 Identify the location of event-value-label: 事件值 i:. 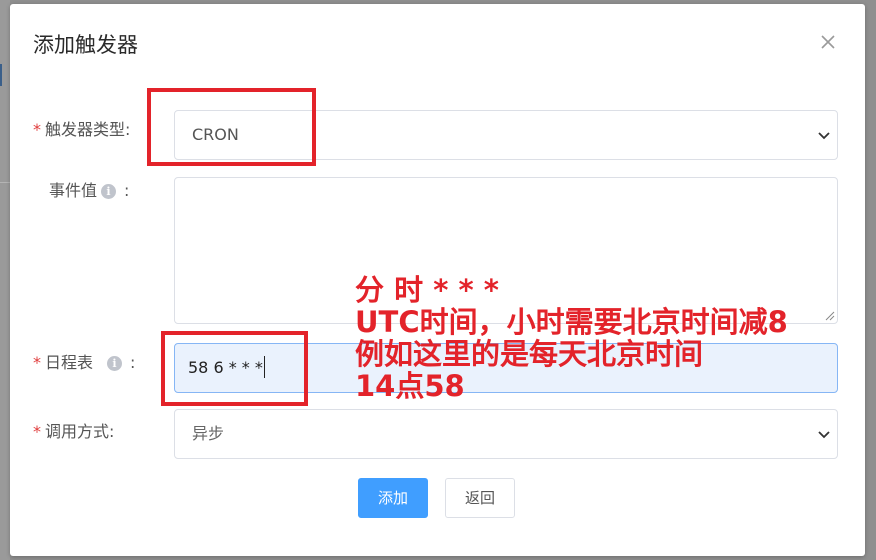
(89, 191).